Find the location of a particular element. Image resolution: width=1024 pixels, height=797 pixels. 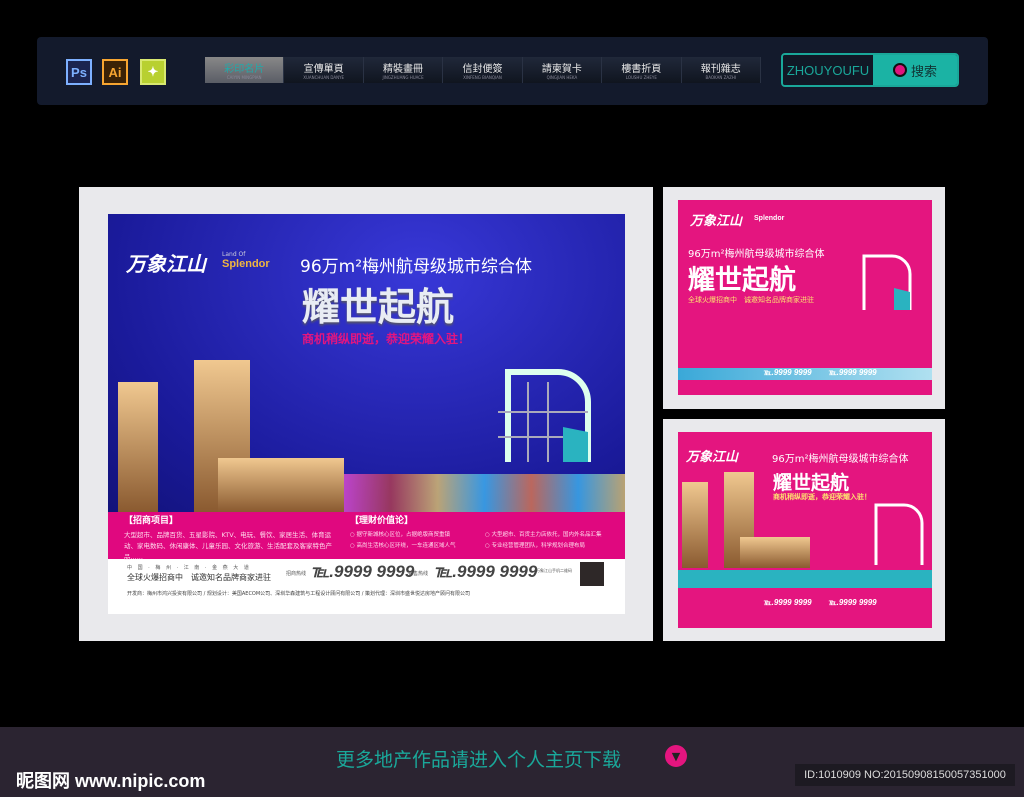

nav-item-folding-pages: 樓書折頁 LOUSHU ZHEYE is located at coordinates (642, 70).